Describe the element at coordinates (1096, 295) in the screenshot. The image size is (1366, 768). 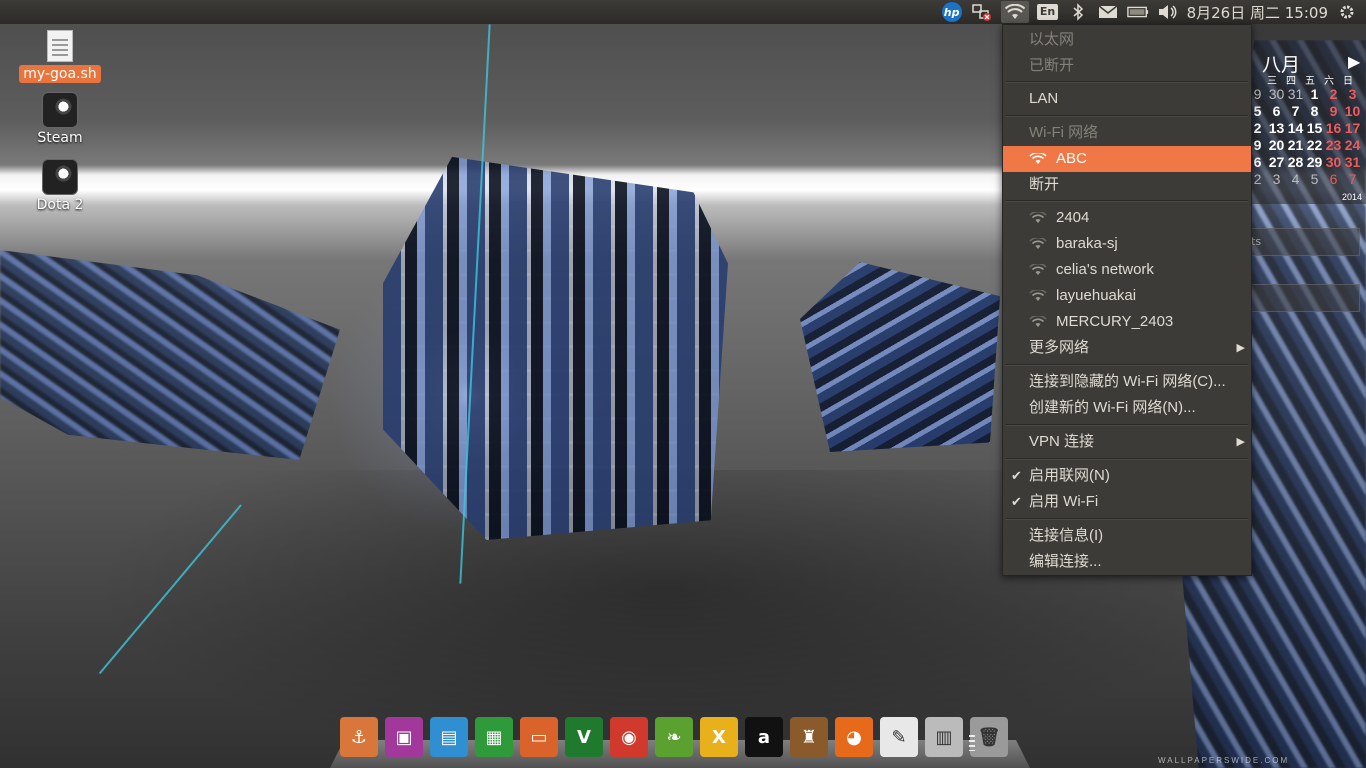
I see `menu-item-label: layuehuakai` at that location.